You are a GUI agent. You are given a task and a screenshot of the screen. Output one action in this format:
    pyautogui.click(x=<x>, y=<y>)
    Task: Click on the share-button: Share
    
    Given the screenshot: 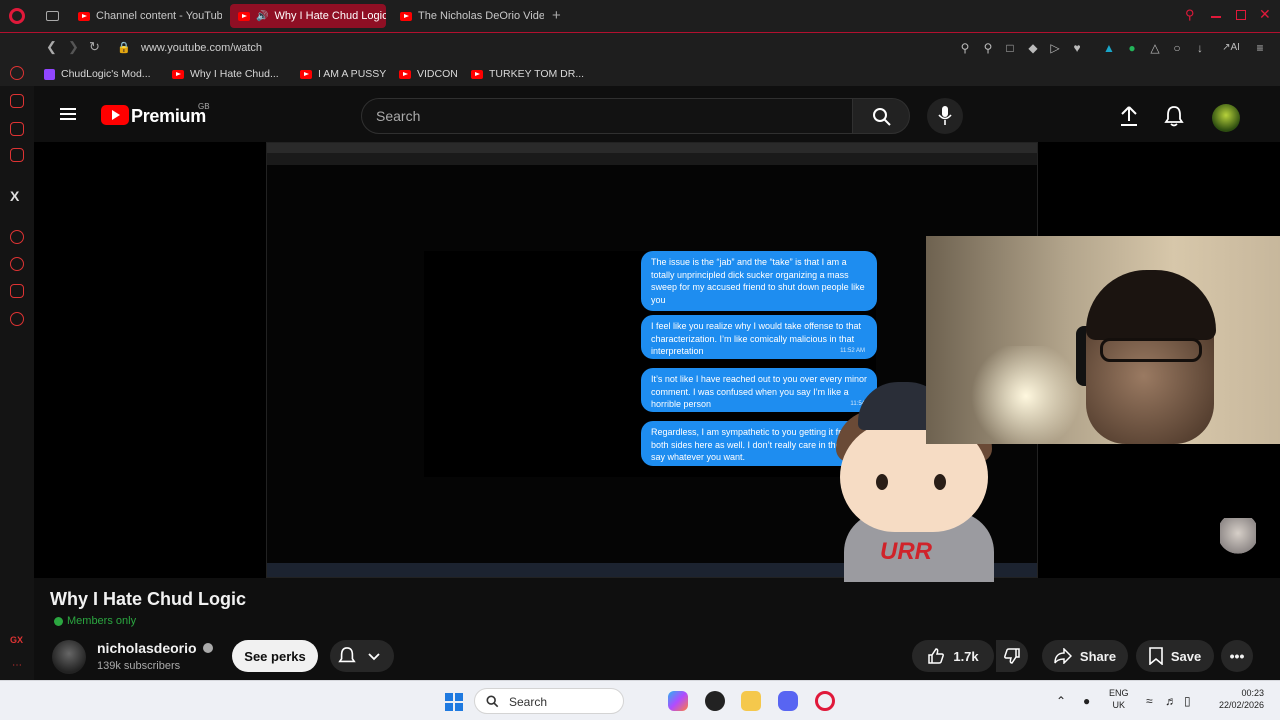 What is the action you would take?
    pyautogui.click(x=1085, y=656)
    